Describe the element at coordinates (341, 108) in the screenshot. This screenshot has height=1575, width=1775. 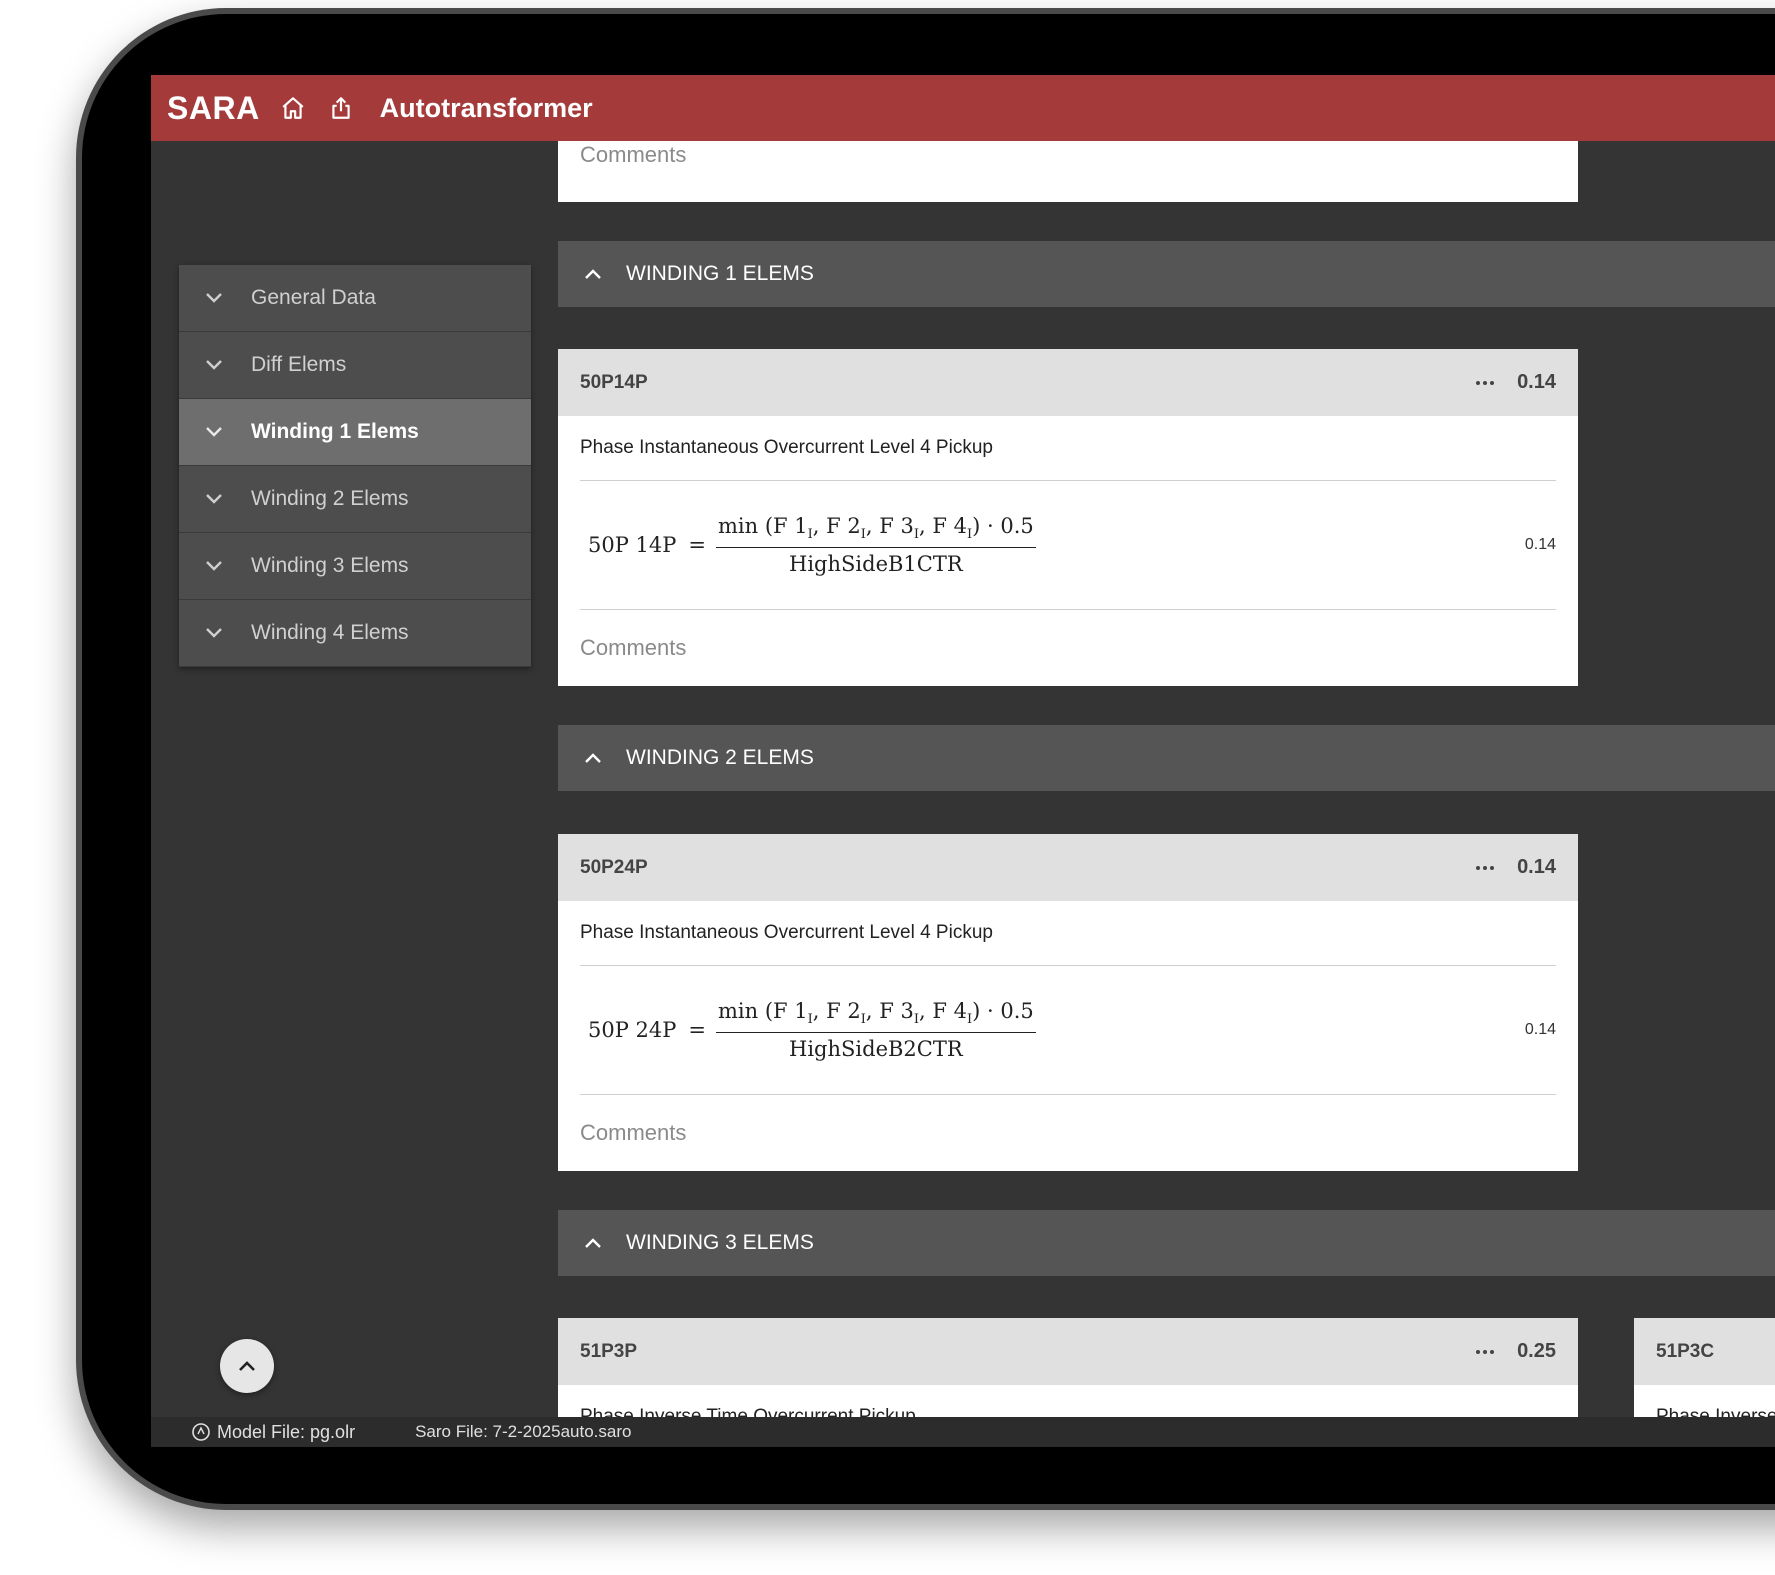
I see `share-icon` at that location.